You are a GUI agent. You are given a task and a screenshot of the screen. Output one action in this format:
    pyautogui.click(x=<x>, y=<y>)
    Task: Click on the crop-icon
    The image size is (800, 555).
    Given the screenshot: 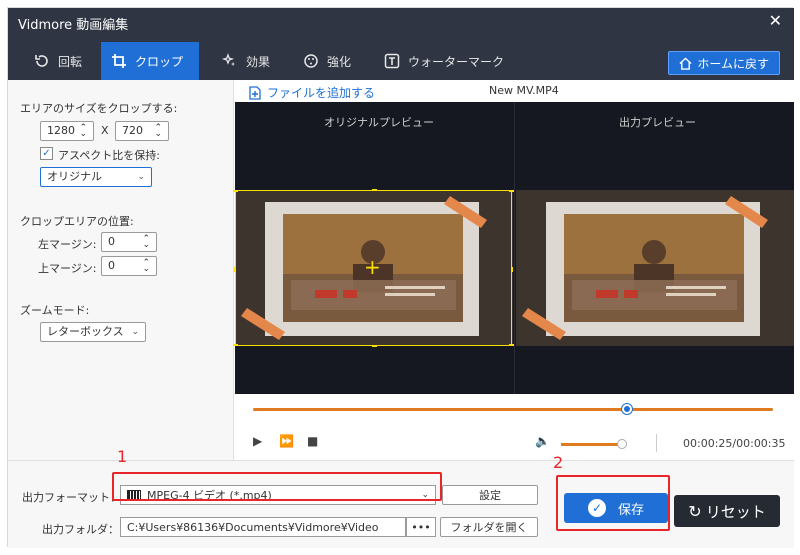 What is the action you would take?
    pyautogui.click(x=119, y=61)
    